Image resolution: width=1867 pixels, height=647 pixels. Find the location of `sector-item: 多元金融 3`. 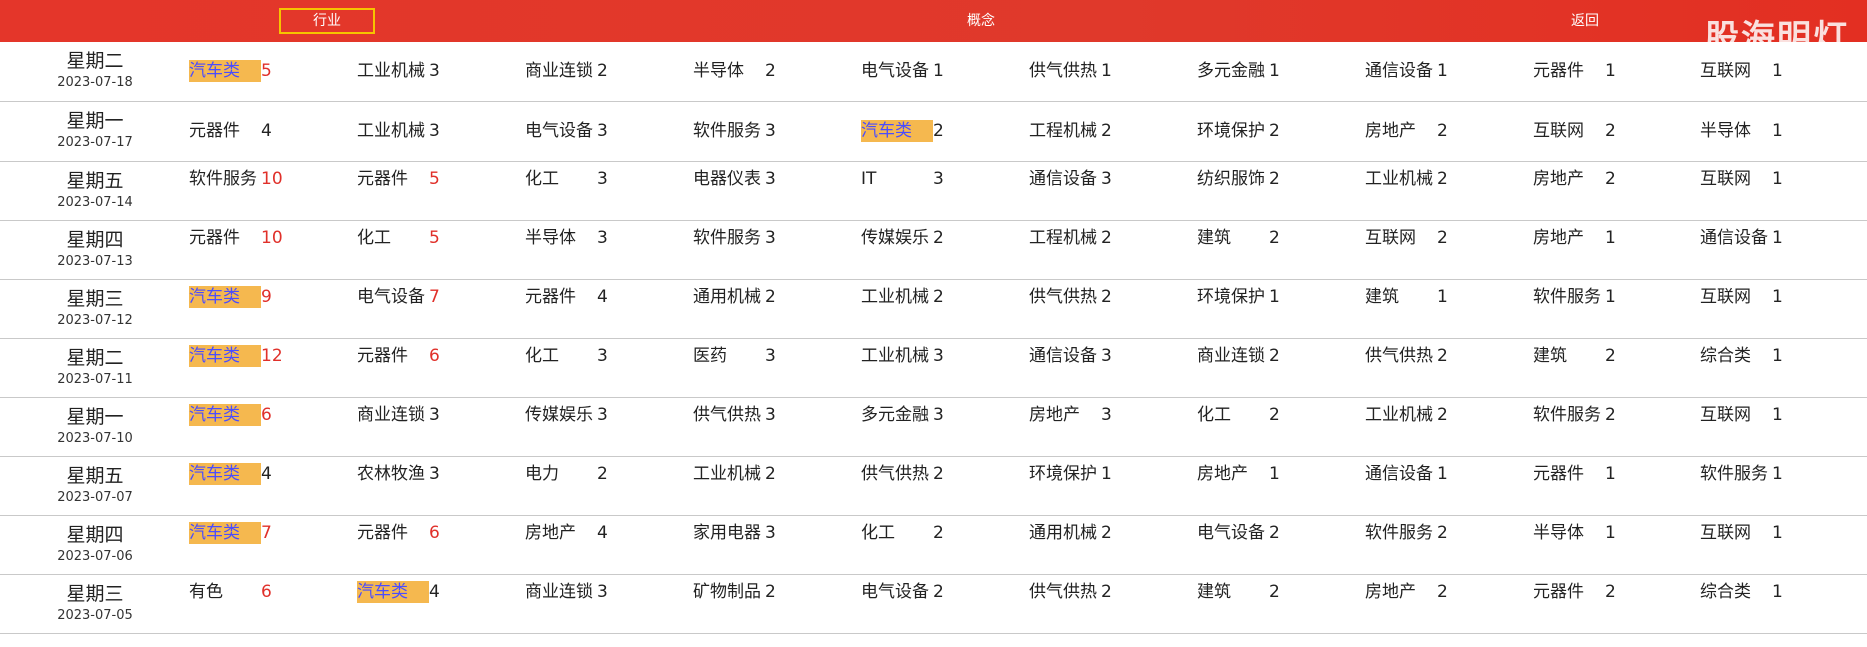

sector-item: 多元金融 3 is located at coordinates (907, 415).